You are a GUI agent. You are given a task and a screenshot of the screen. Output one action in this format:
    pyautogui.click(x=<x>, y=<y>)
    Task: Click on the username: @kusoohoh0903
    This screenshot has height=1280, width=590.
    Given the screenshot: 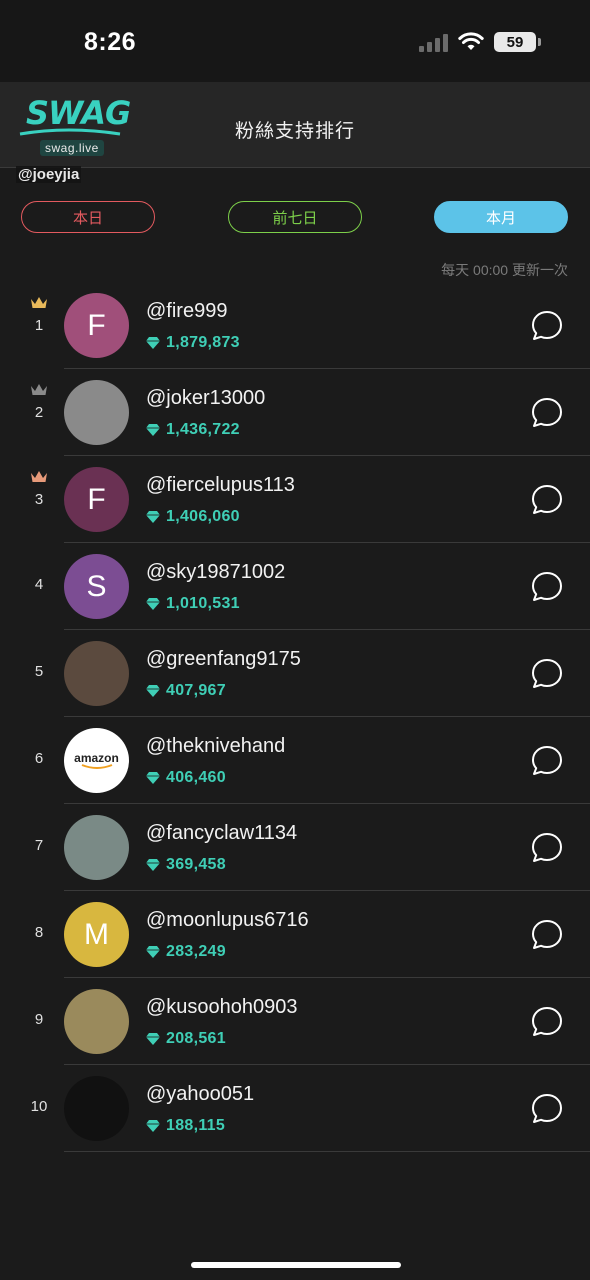 What is the action you would take?
    pyautogui.click(x=222, y=1007)
    